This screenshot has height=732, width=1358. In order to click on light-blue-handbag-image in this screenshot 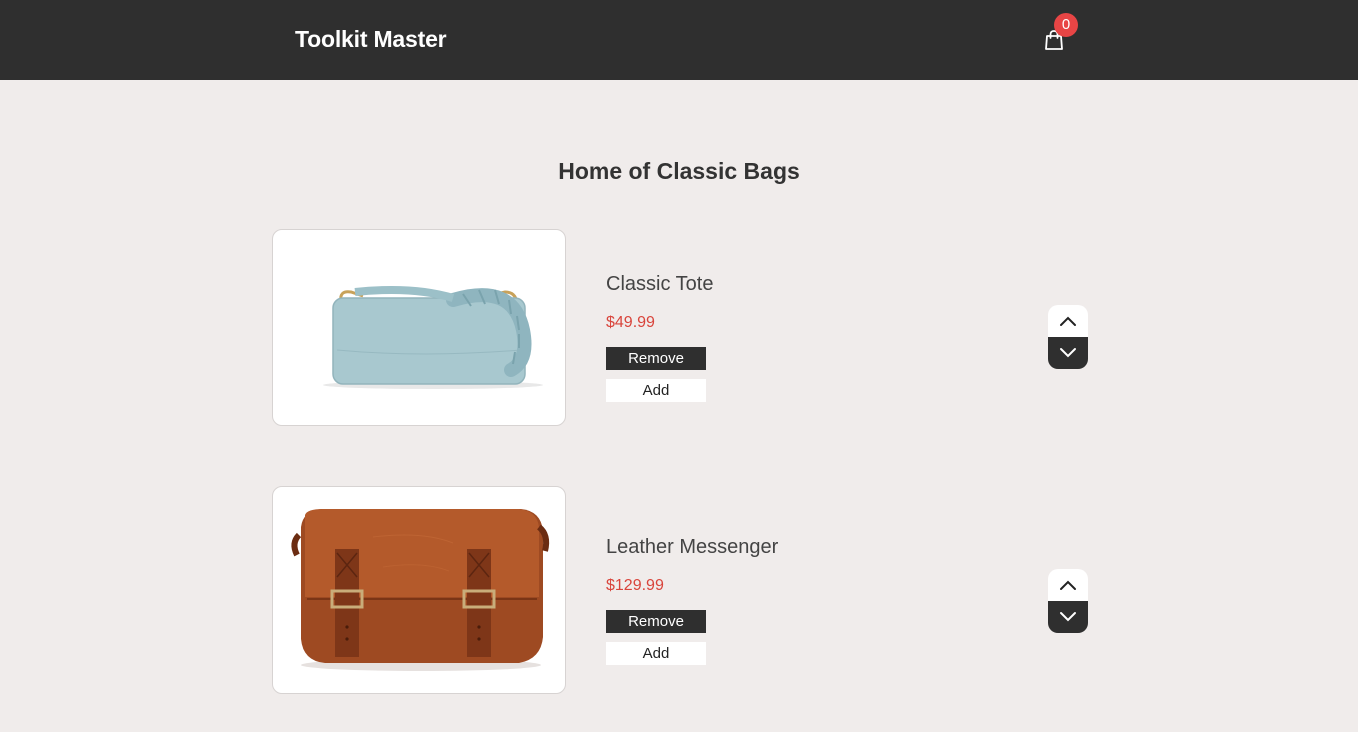, I will do `click(433, 337)`.